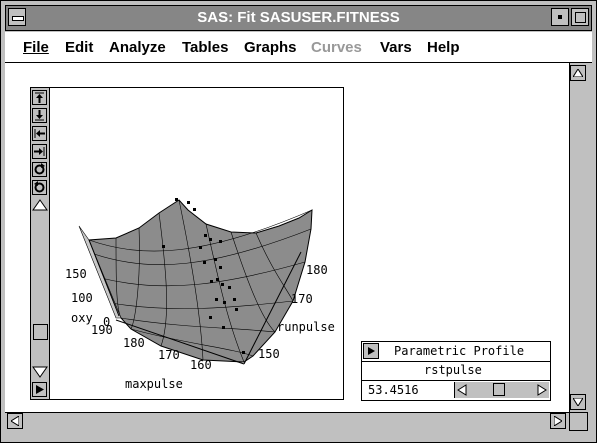  Describe the element at coordinates (462, 390) in the screenshot. I see `slider-left-arrow-icon` at that location.